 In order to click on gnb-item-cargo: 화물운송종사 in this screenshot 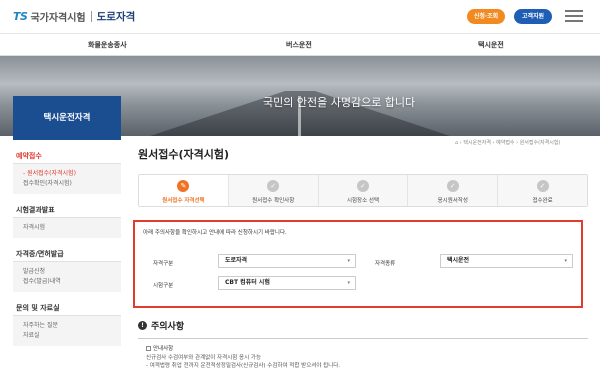, I will do `click(107, 45)`.